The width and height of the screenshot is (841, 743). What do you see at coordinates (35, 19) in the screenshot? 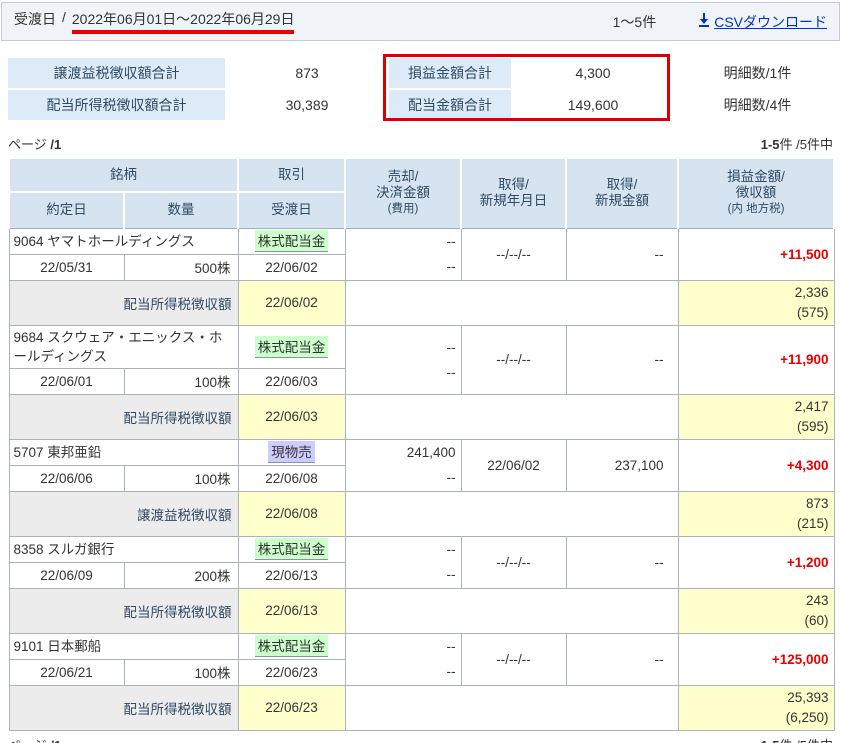
I see `filter-label: 受渡日` at bounding box center [35, 19].